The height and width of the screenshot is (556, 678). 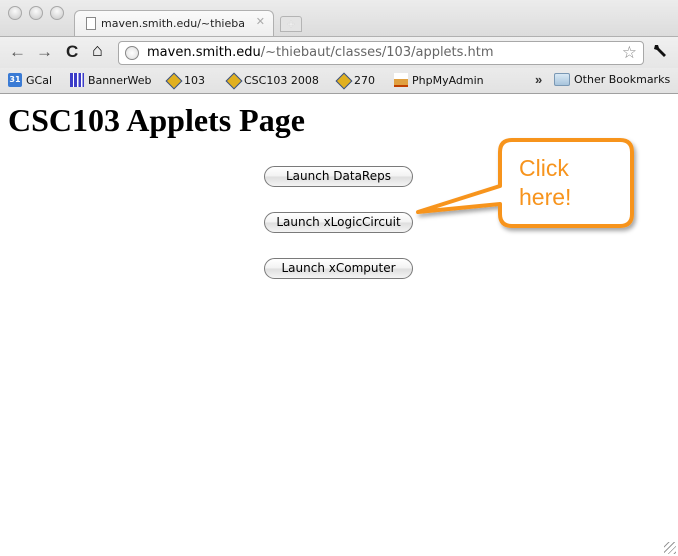 What do you see at coordinates (194, 80) in the screenshot?
I see `bookmark-label: 103` at bounding box center [194, 80].